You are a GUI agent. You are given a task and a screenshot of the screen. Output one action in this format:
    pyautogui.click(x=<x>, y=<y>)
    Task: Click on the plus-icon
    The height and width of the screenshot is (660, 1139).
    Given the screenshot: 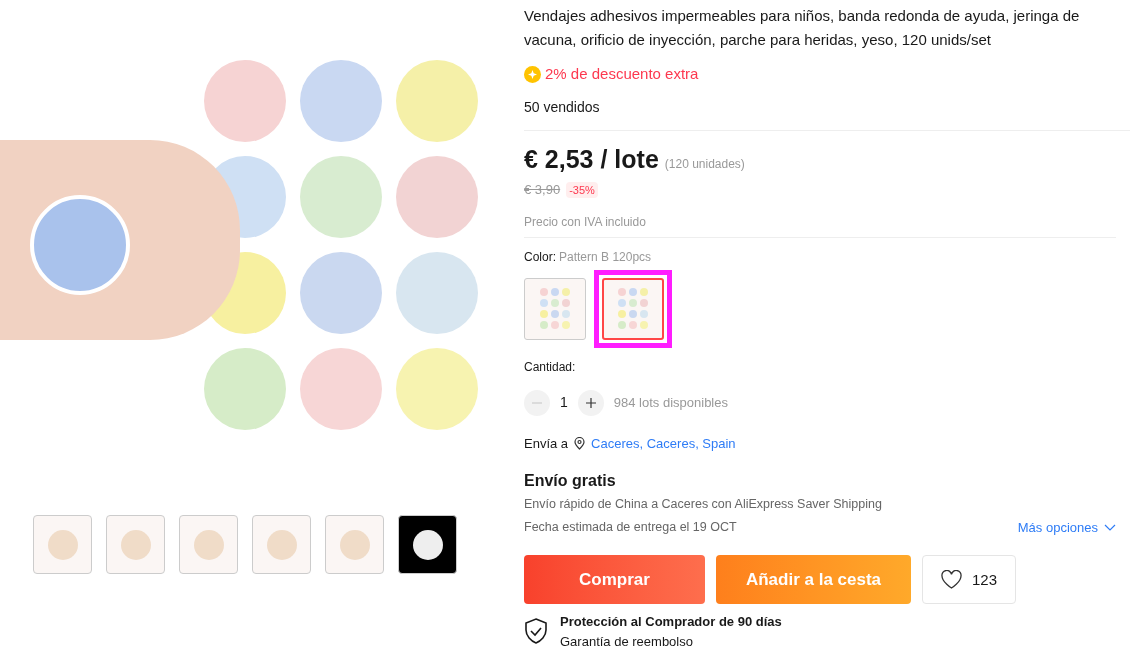 What is the action you would take?
    pyautogui.click(x=590, y=402)
    